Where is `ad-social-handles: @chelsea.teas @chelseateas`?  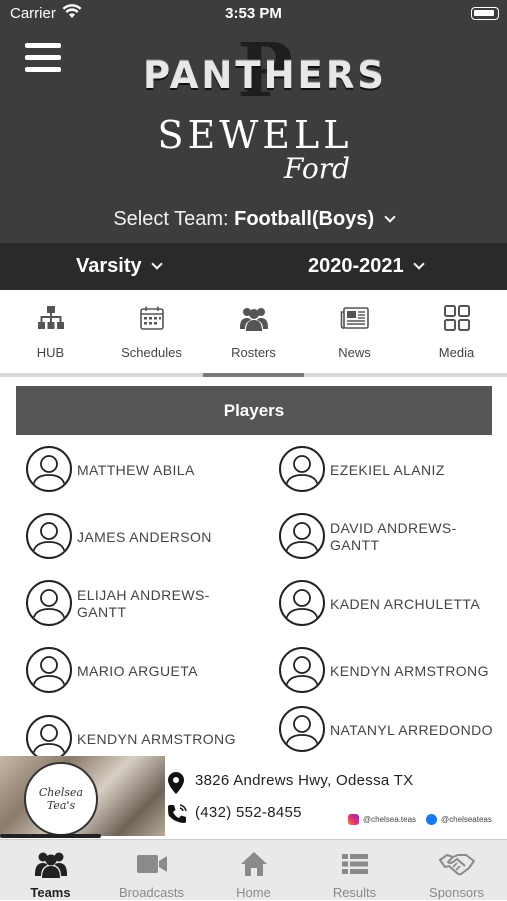
ad-social-handles: @chelsea.teas @chelseateas is located at coordinates (420, 819).